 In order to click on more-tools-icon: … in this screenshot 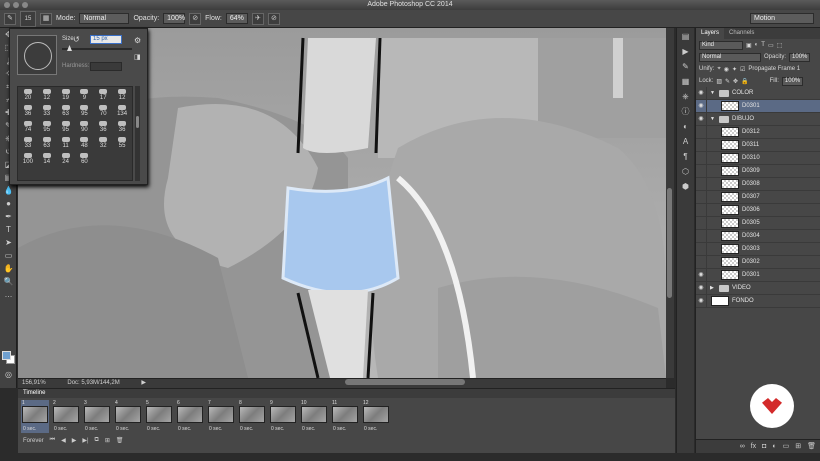, I will do `click(8, 295)`.